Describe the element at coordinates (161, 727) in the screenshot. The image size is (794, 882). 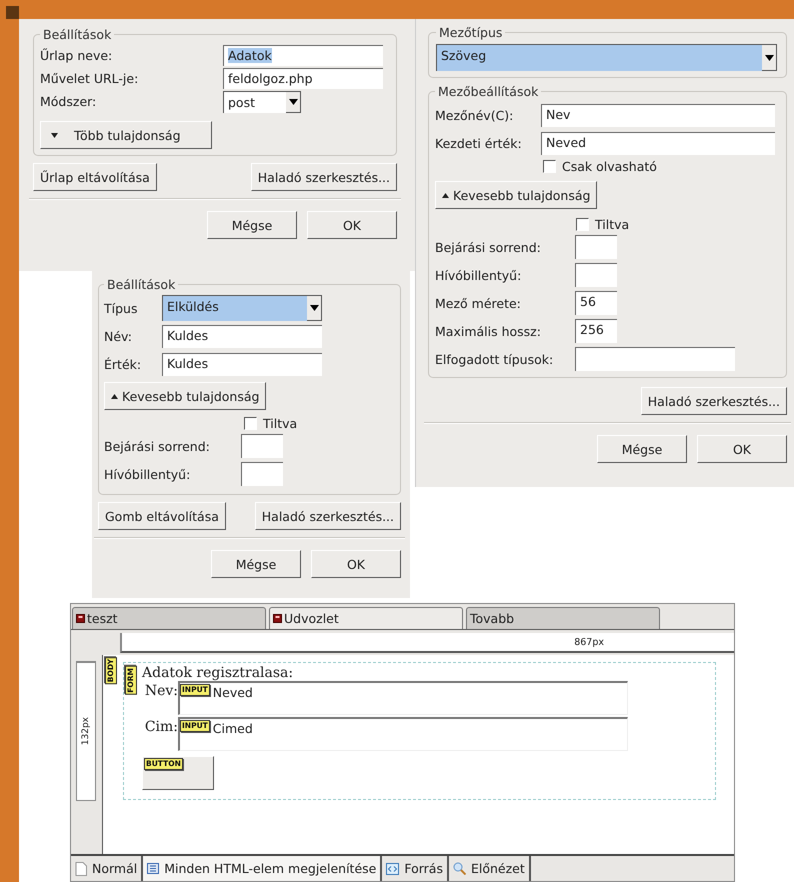
I see `input-label: Cim:` at that location.